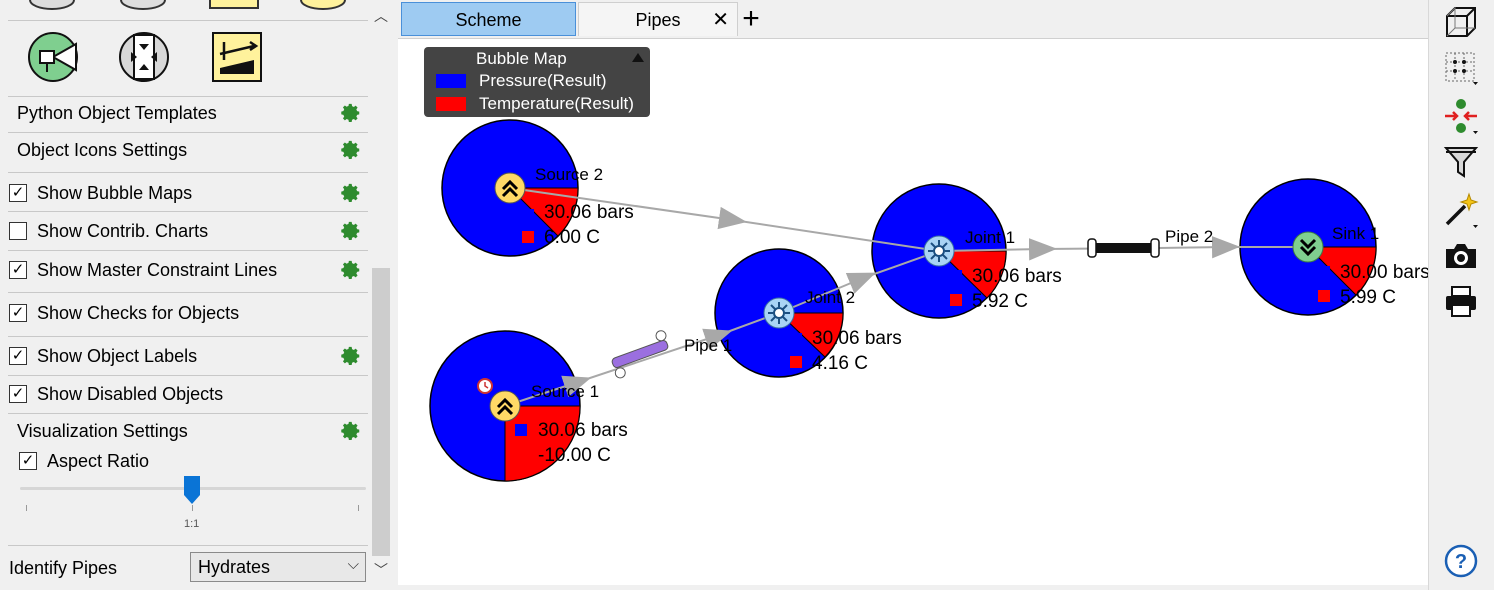 This screenshot has height=590, width=1494. I want to click on left-panel-scrollbar: ︿ ﹀, so click(381, 295).